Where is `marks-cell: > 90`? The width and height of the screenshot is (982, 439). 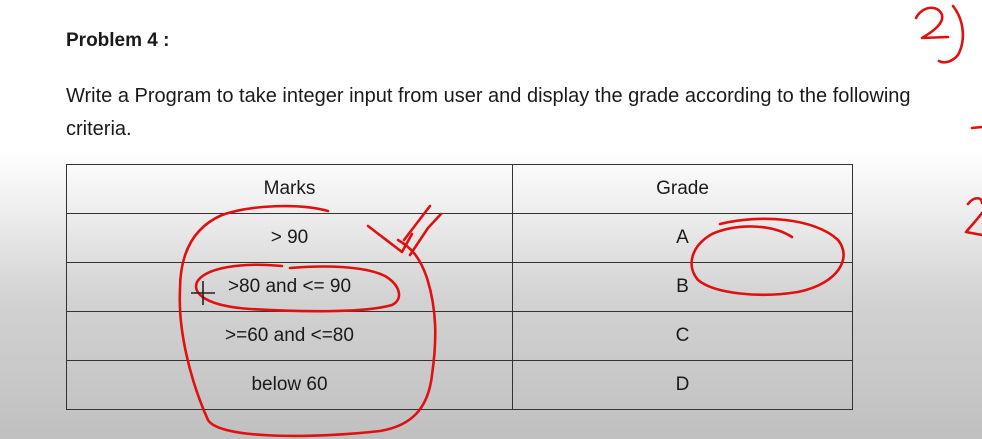 marks-cell: > 90 is located at coordinates (289, 238).